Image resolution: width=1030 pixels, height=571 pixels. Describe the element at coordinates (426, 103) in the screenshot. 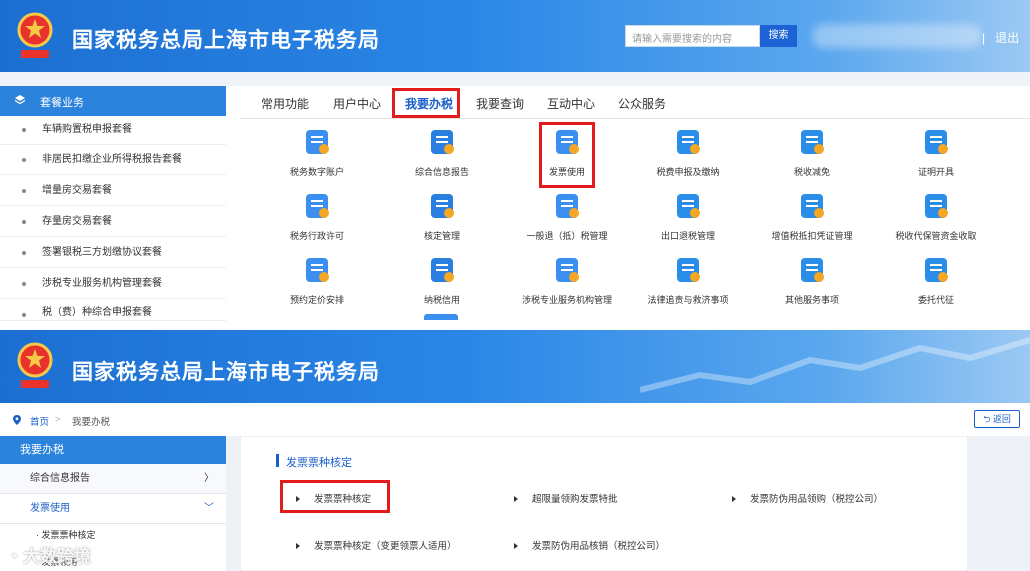

I see `tab-highlight-box` at that location.